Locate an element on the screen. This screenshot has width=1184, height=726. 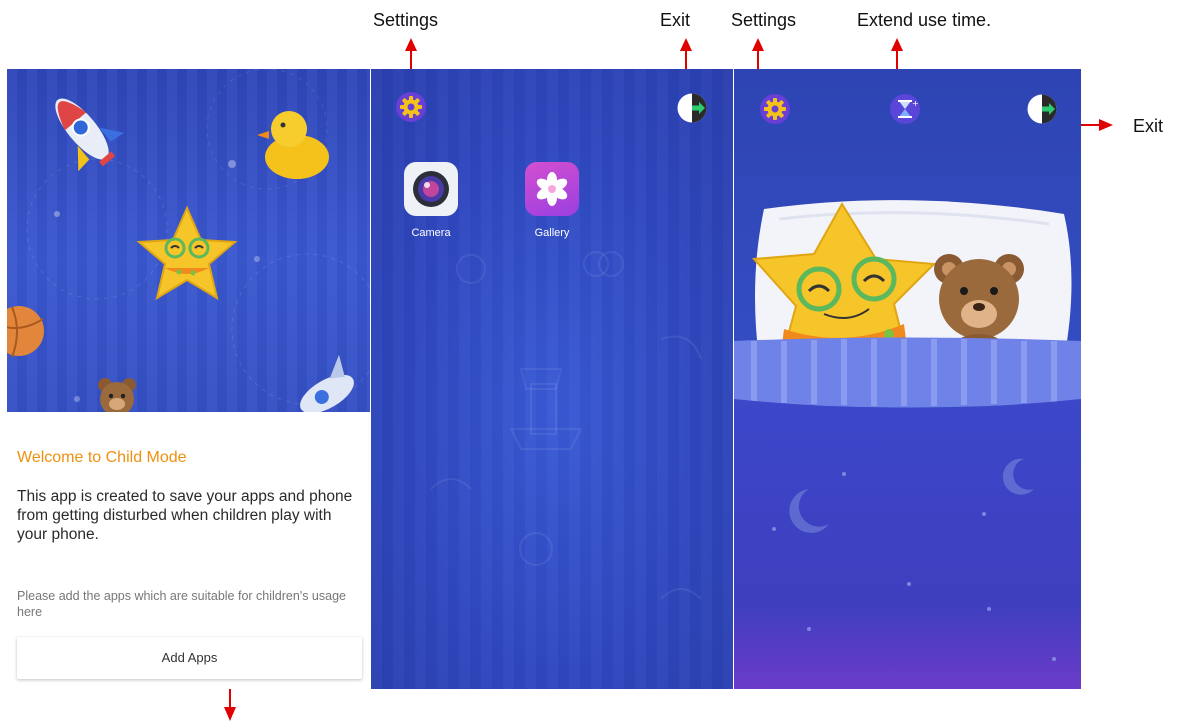
welcome-title: Welcome to Child Mode is located at coordinates (102, 457).